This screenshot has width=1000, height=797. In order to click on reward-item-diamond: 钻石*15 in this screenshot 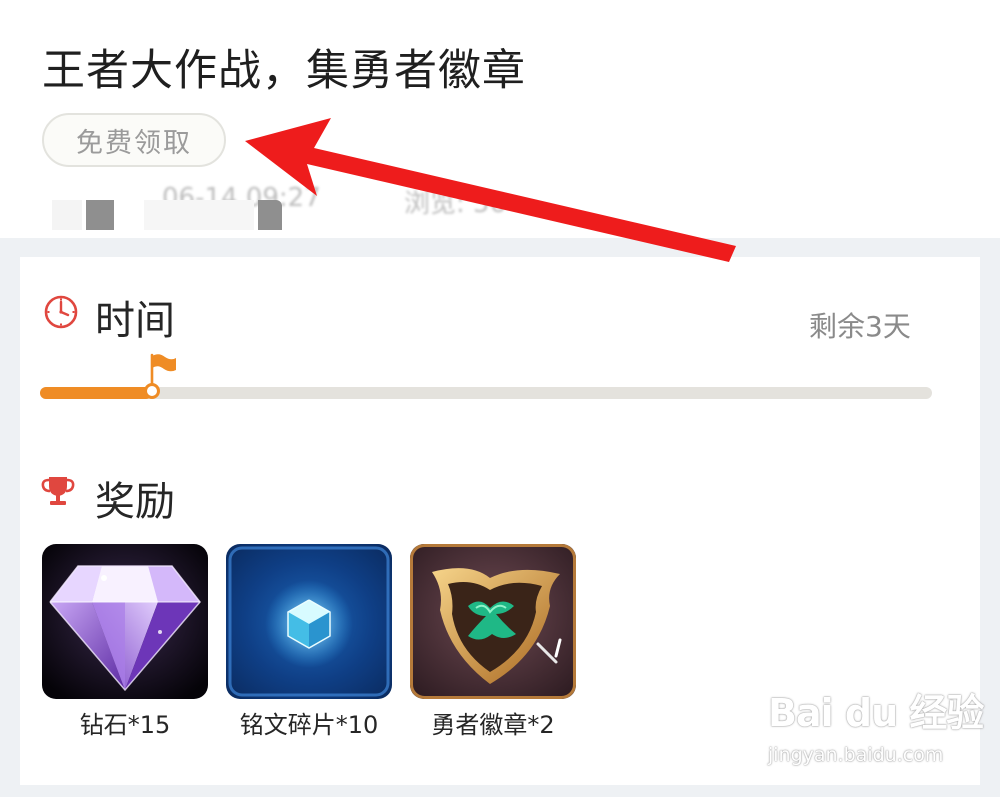, I will do `click(125, 642)`.